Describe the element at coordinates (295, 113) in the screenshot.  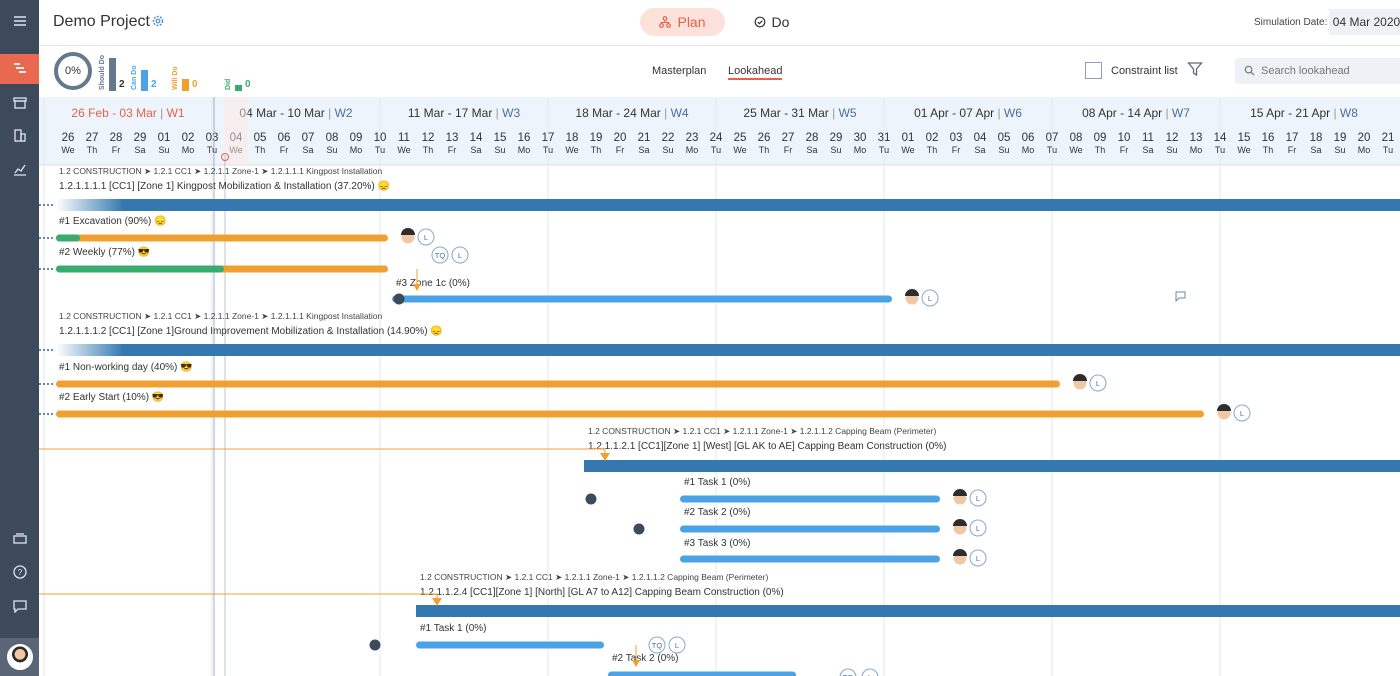
I see `week-label-1: 04 Mar - 10 Mar | W2` at that location.